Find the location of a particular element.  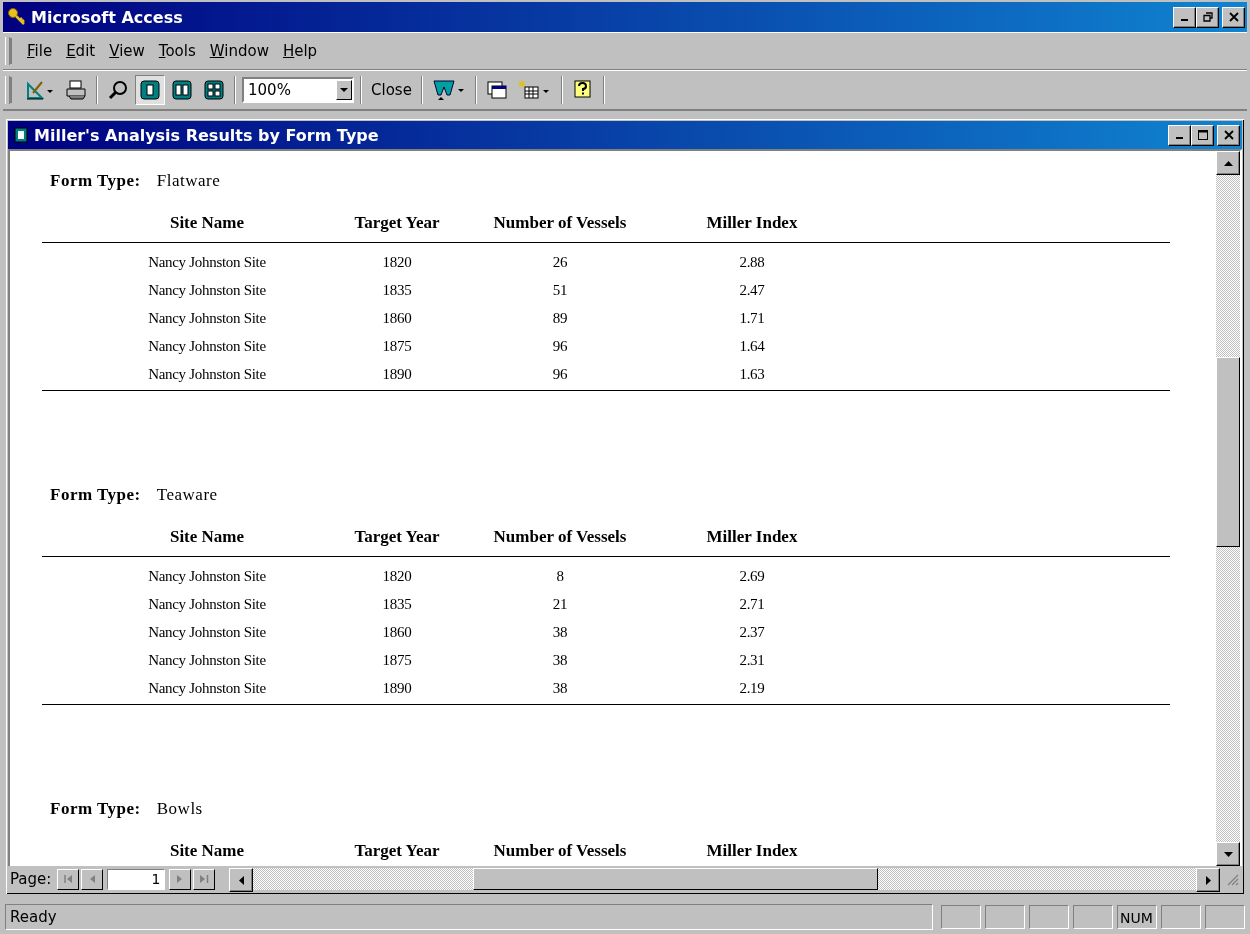

menu-item: Edit is located at coordinates (81, 51).